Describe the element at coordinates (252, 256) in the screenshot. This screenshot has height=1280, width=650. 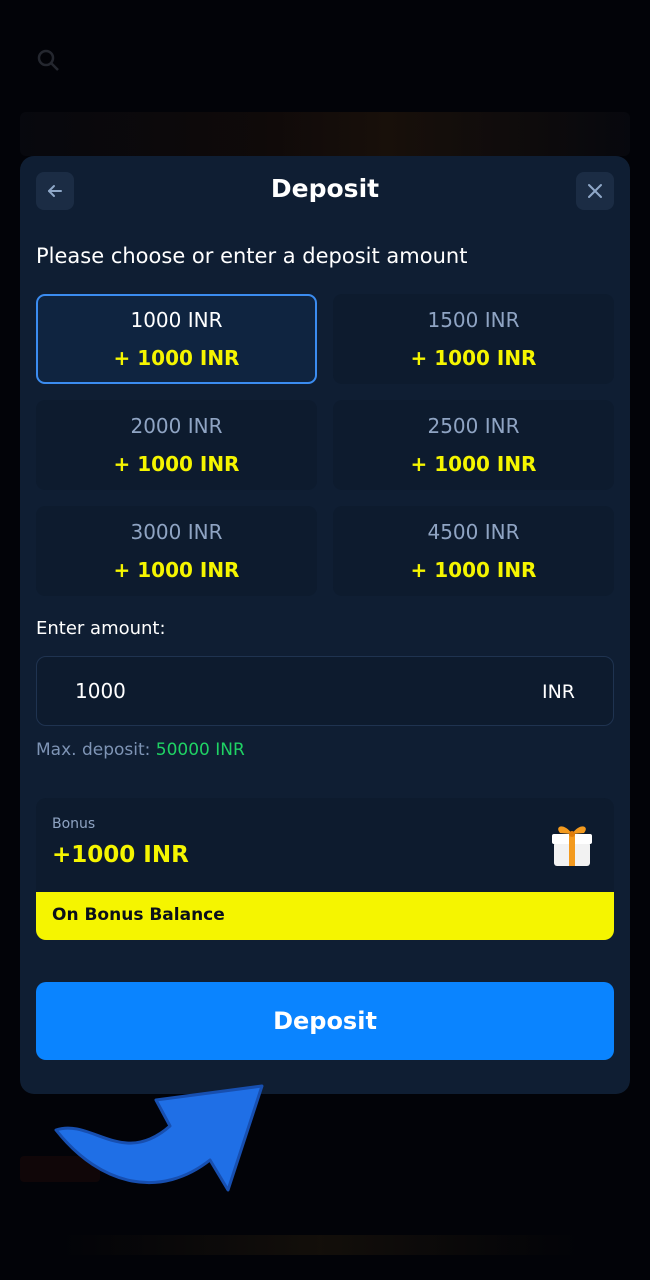
I see `deposit-instruction: Please choose or enter a deposit amount` at that location.